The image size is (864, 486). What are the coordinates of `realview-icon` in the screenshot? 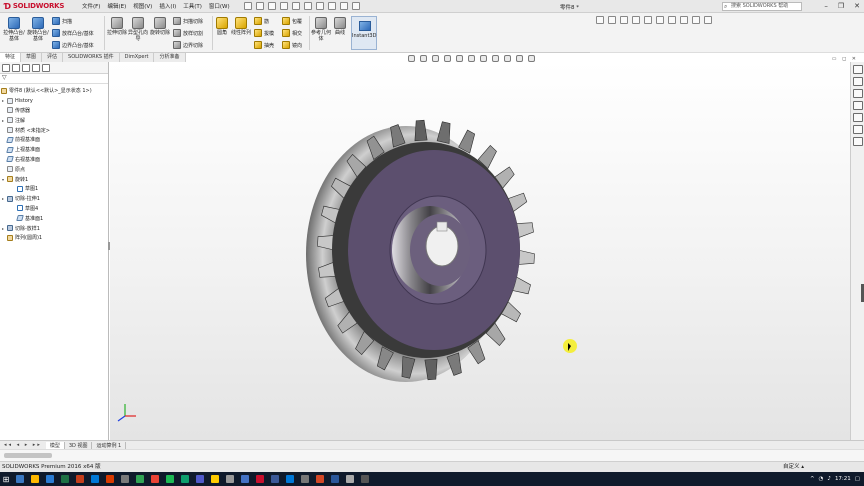 It's located at (684, 20).